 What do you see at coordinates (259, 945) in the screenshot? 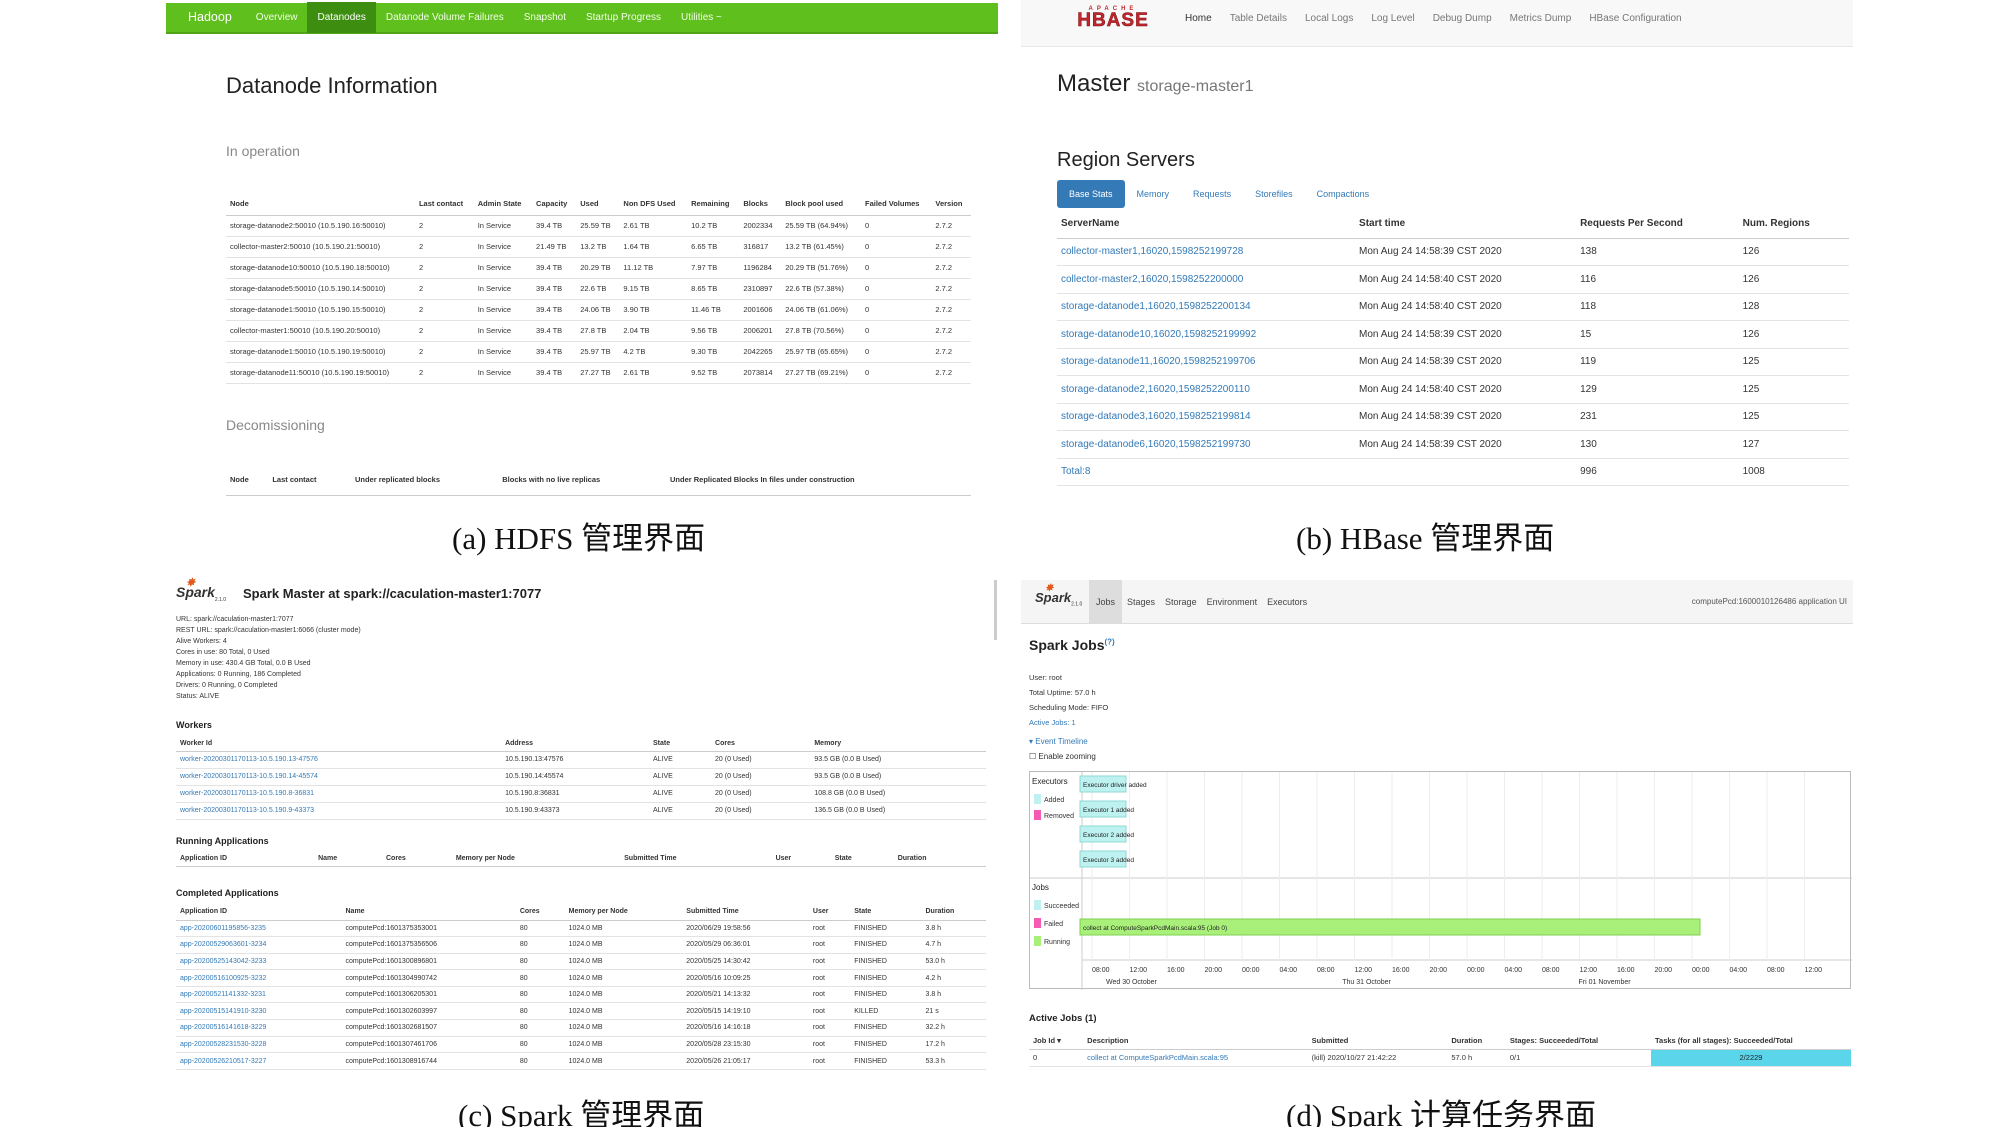
I see `row-link: app-20200529063601-3234` at bounding box center [259, 945].